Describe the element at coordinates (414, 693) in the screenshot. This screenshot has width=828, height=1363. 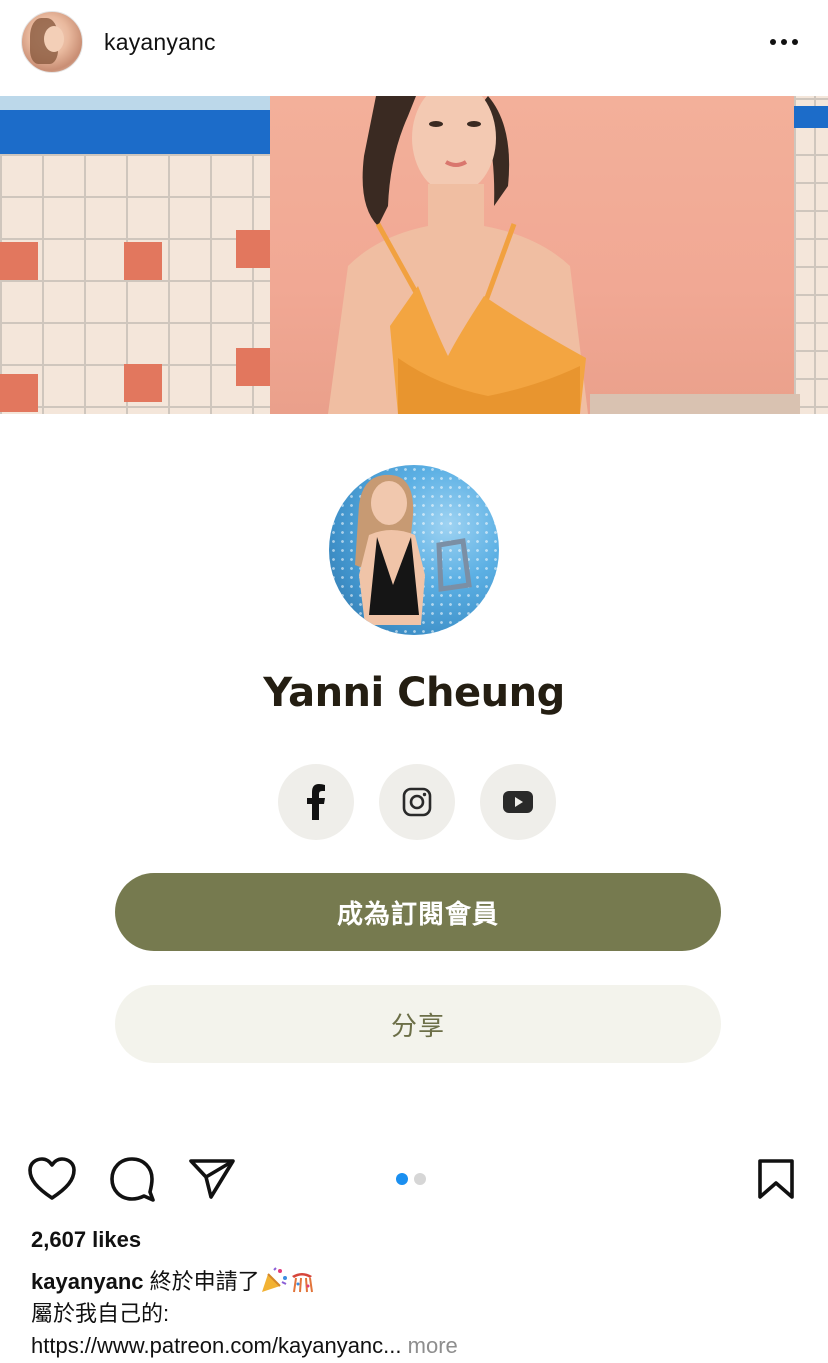
I see `creator-name: Yanni Cheung` at that location.